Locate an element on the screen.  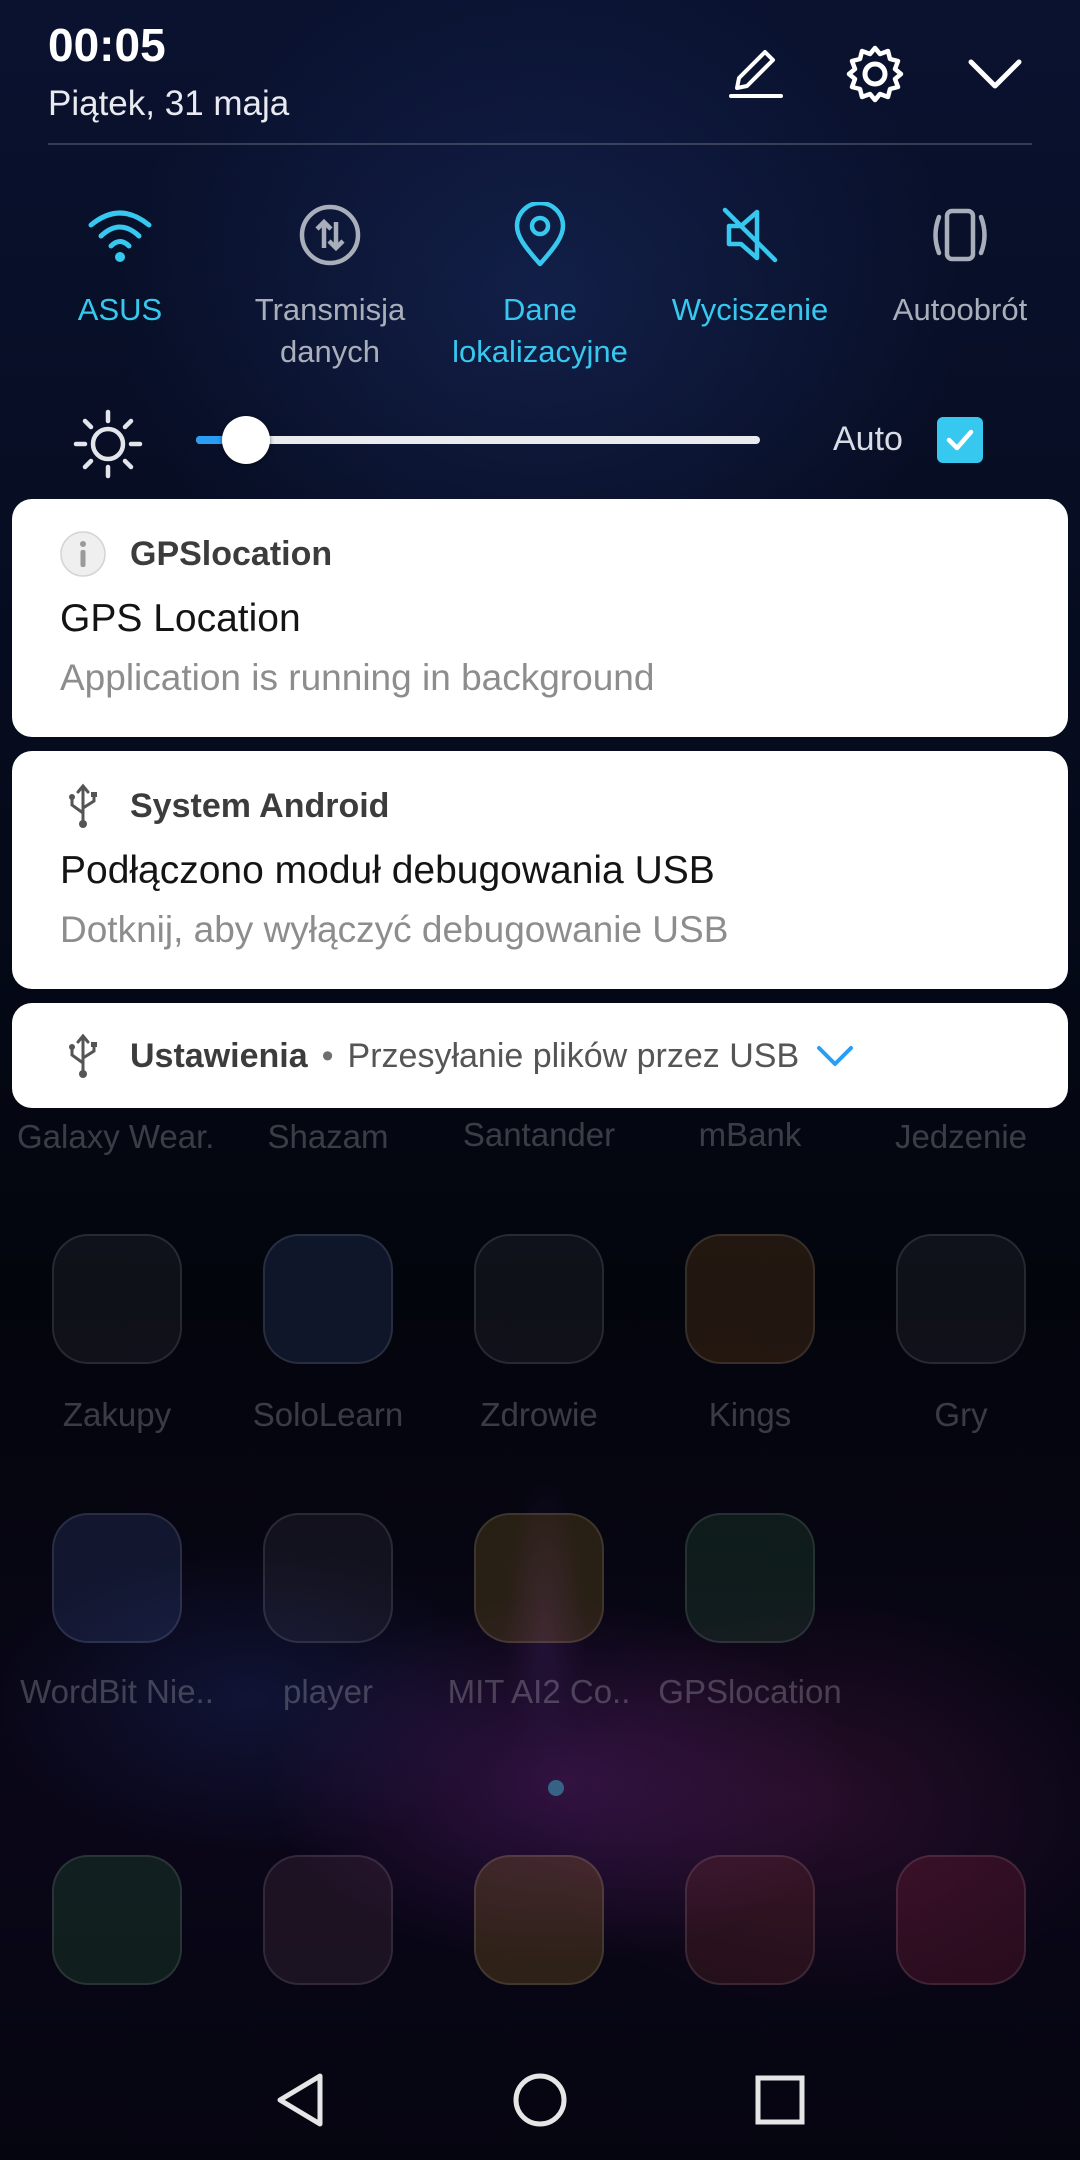
brightness-slider-thumb is located at coordinates (246, 440).